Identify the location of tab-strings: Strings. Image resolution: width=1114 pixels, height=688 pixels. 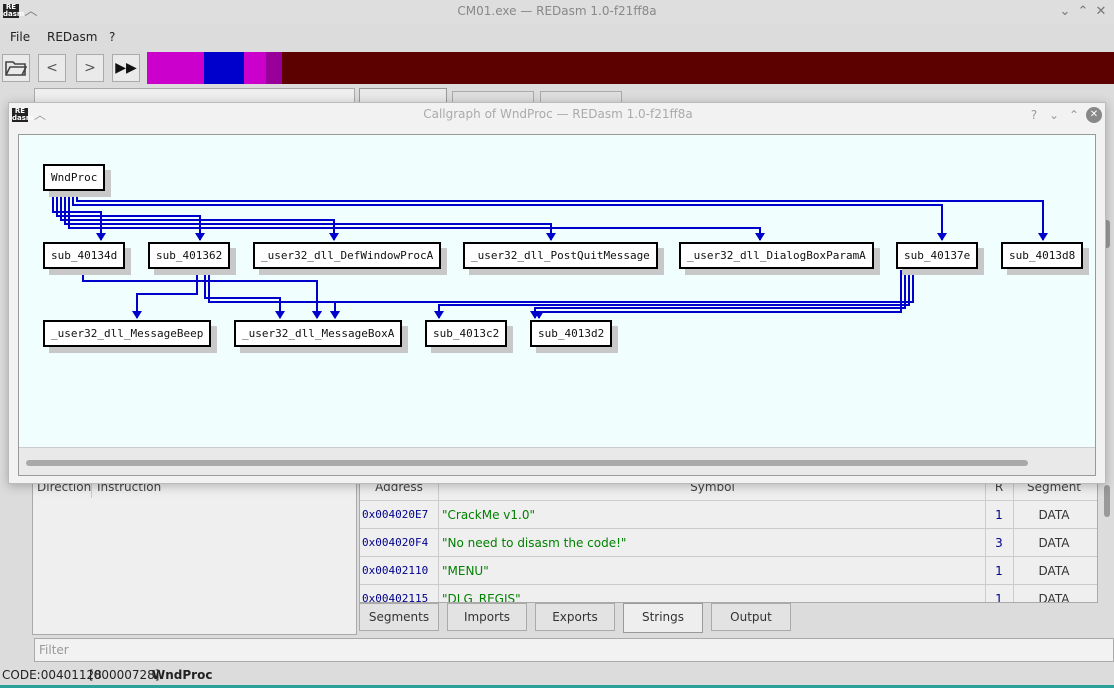
(663, 618).